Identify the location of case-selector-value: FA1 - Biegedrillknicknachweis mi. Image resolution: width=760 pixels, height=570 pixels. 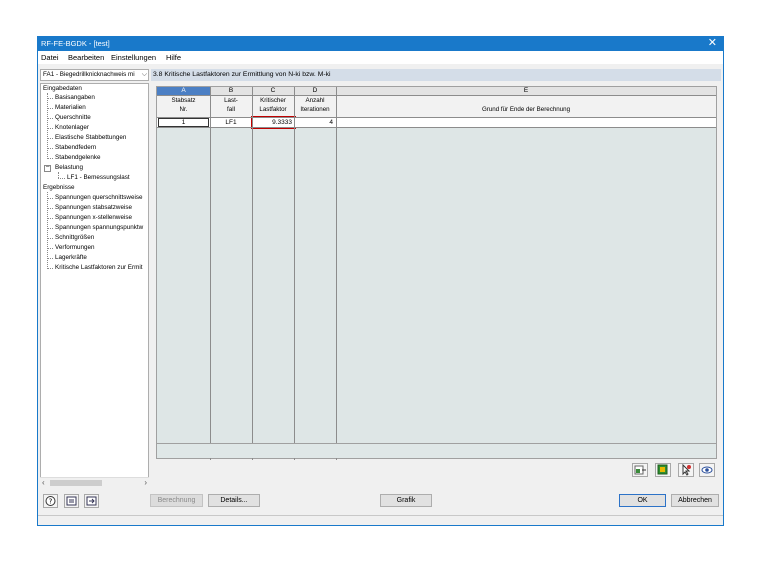
(89, 74).